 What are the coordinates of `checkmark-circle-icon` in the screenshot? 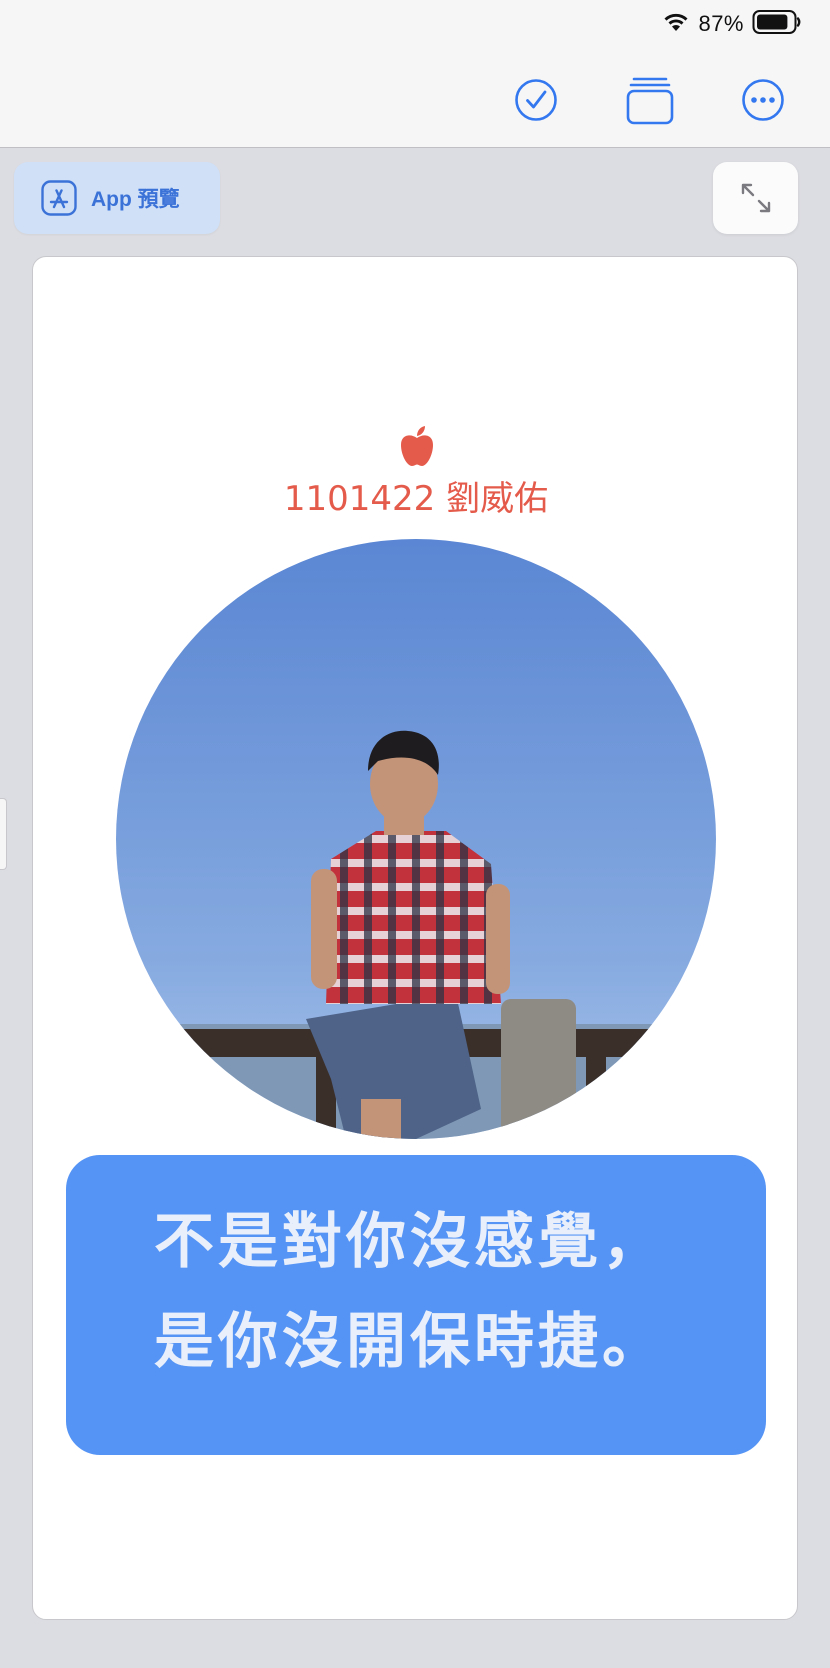 It's located at (536, 100).